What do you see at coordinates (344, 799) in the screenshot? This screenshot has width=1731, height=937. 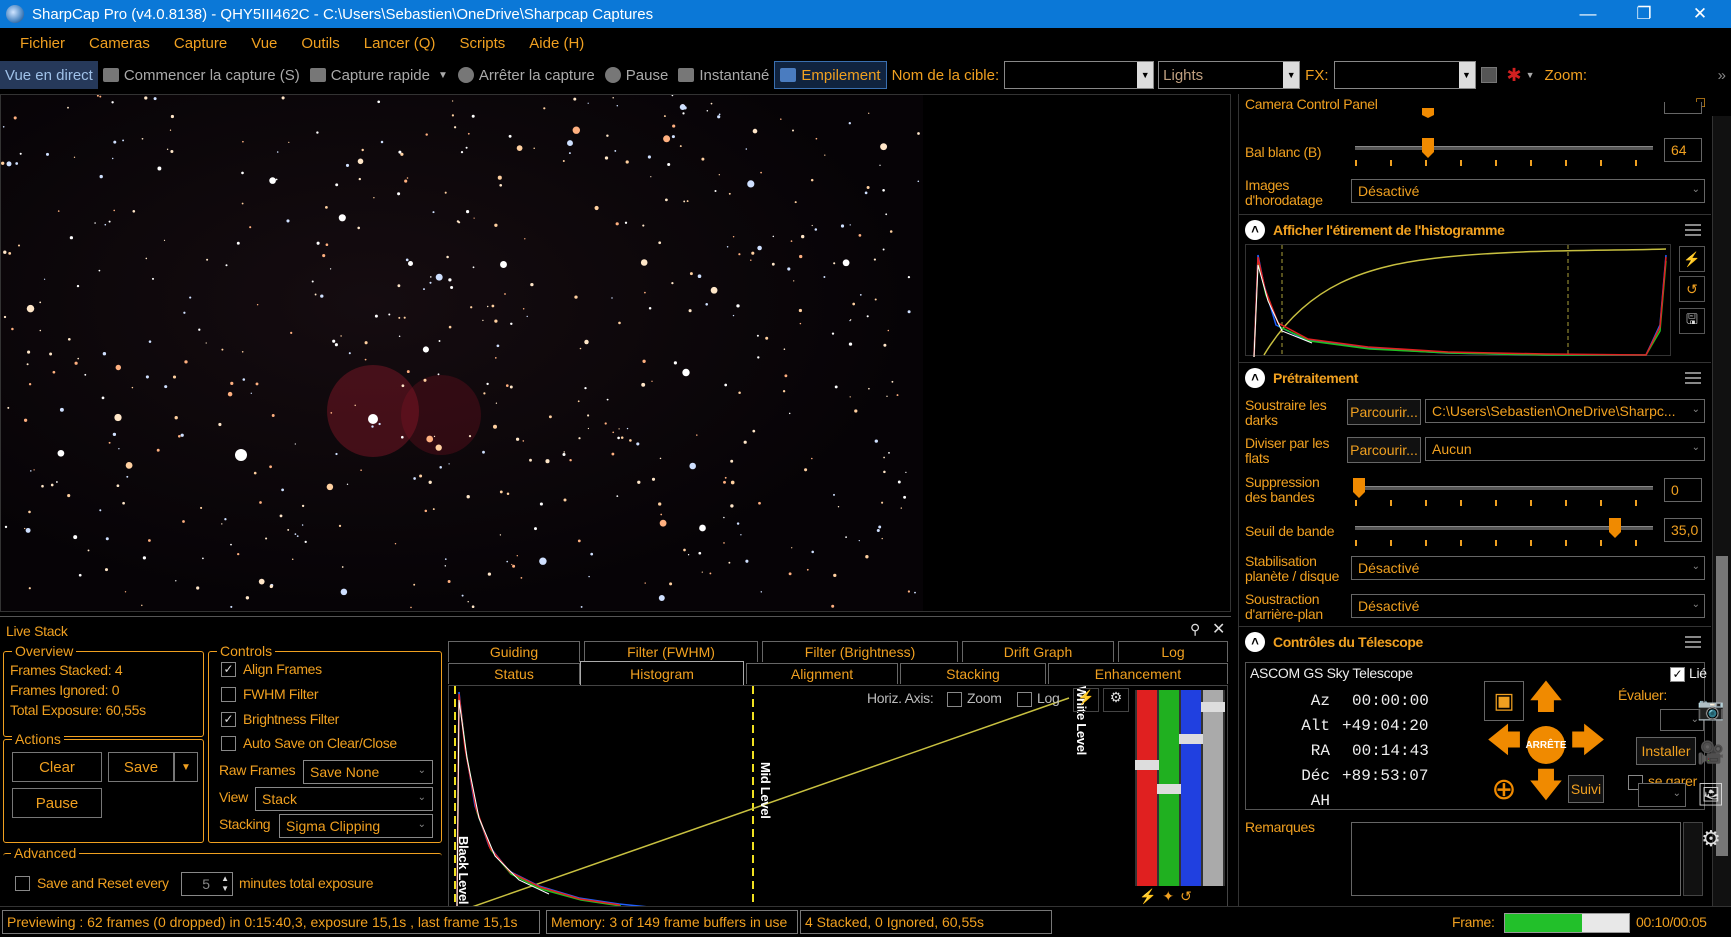 I see `view-dropdown: Stack ⌄` at bounding box center [344, 799].